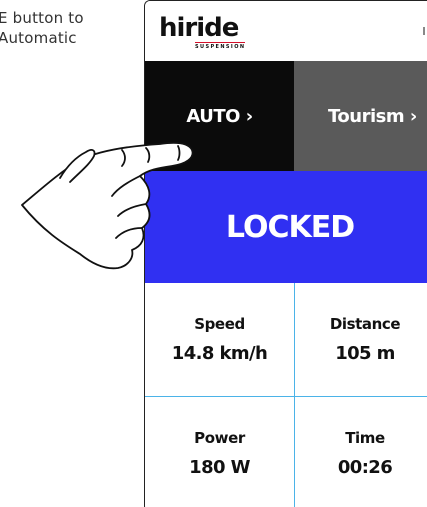 Image resolution: width=427 pixels, height=507 pixels. What do you see at coordinates (425, 31) in the screenshot?
I see `battery-icon` at bounding box center [425, 31].